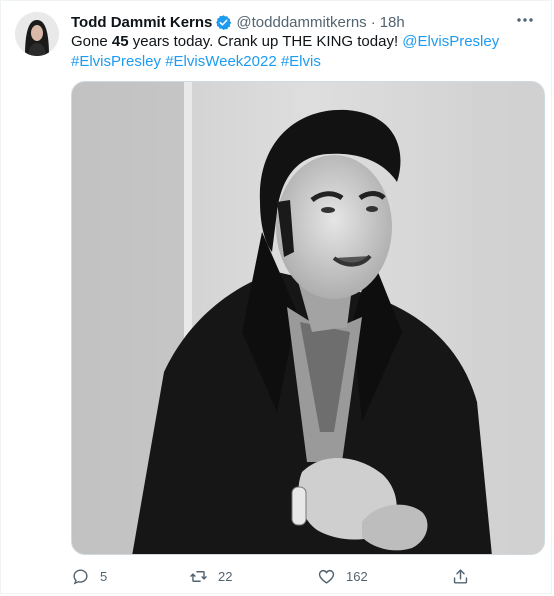  What do you see at coordinates (224, 22) in the screenshot?
I see `verified-badge-icon` at bounding box center [224, 22].